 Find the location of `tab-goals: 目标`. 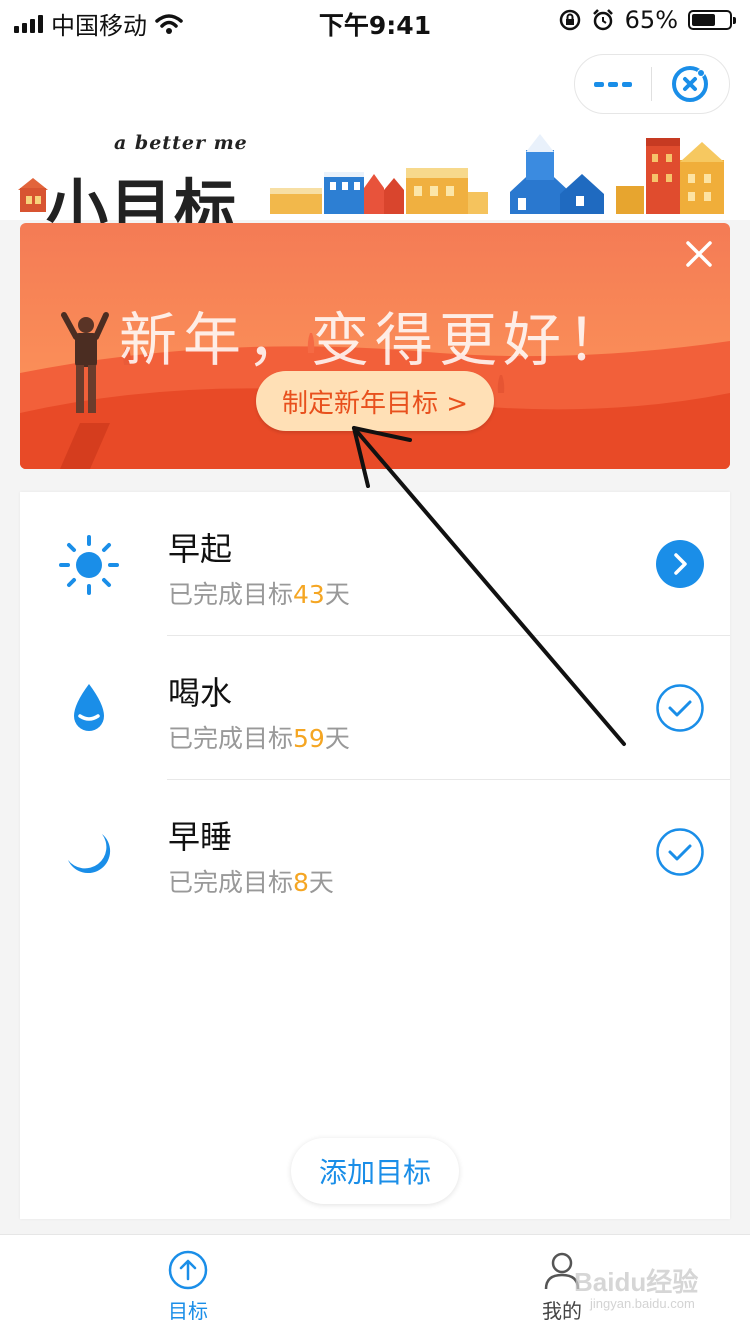

tab-goals: 目标 is located at coordinates (188, 1286).